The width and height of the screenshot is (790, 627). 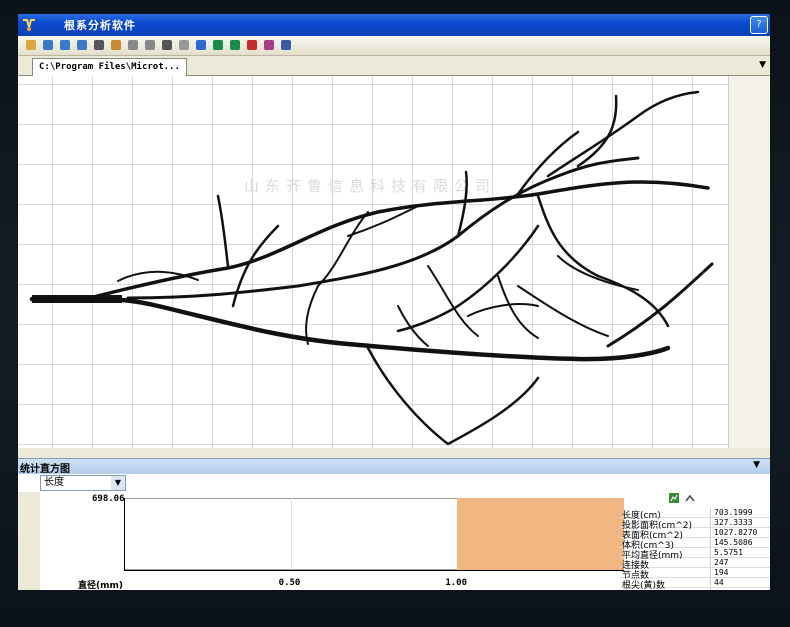 I want to click on play-icon, so click(x=184, y=45).